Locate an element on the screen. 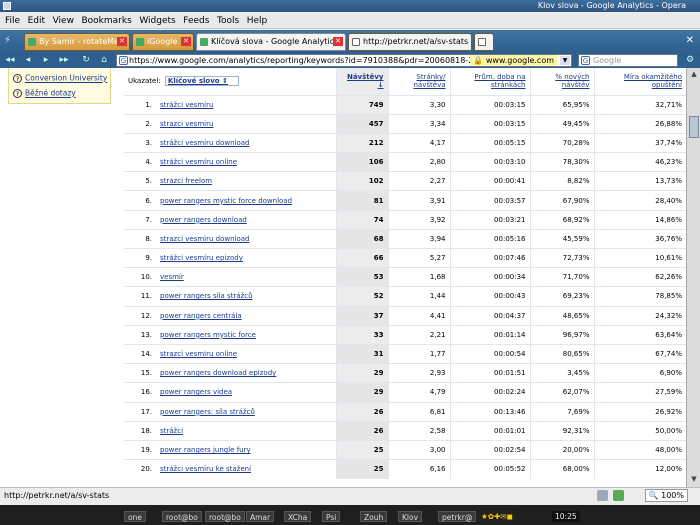  keyword-cell: 9. strážci vesmíru epizody is located at coordinates (230, 257).